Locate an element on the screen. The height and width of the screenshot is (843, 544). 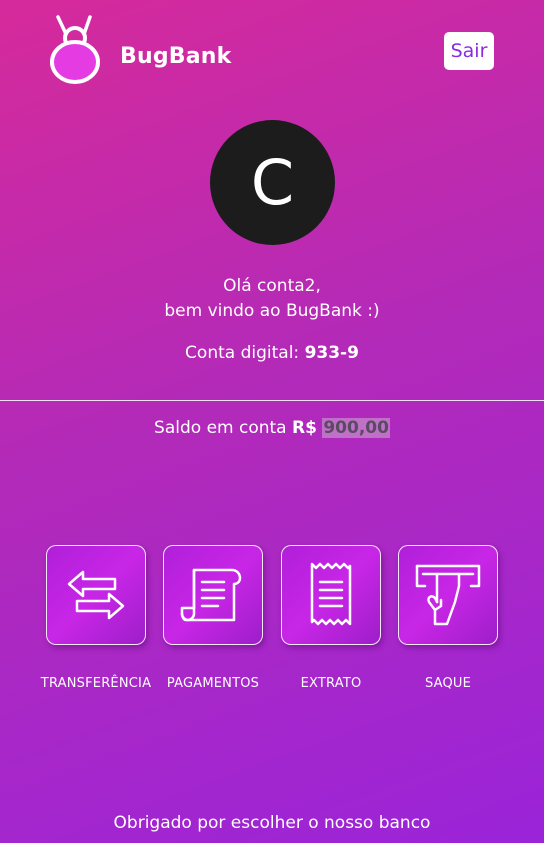
greeting-line: Olá conta2, is located at coordinates (272, 286).